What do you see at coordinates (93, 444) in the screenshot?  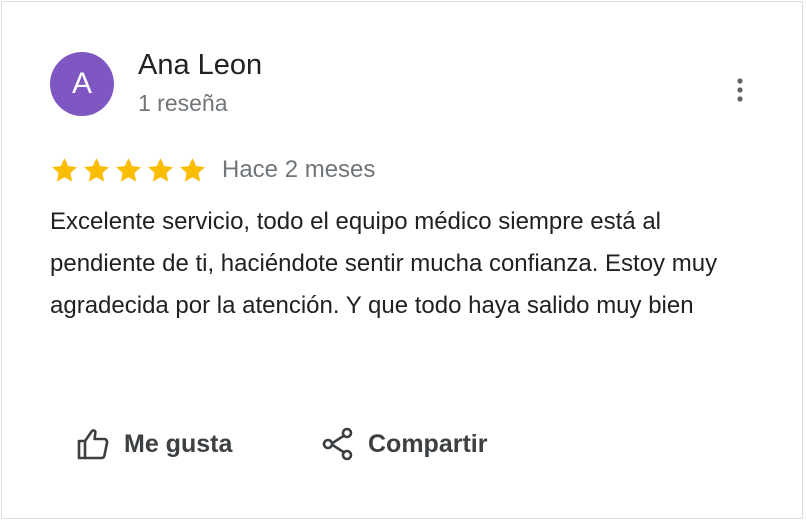 I see `thumb-up-icon` at bounding box center [93, 444].